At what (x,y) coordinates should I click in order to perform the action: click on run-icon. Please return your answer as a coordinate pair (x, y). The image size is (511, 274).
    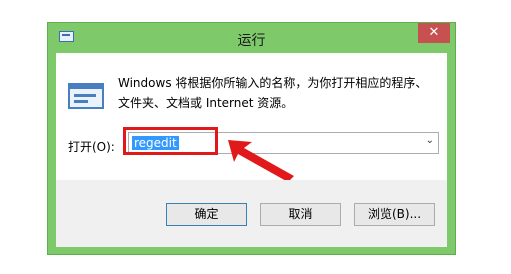
    Looking at the image, I should click on (86, 96).